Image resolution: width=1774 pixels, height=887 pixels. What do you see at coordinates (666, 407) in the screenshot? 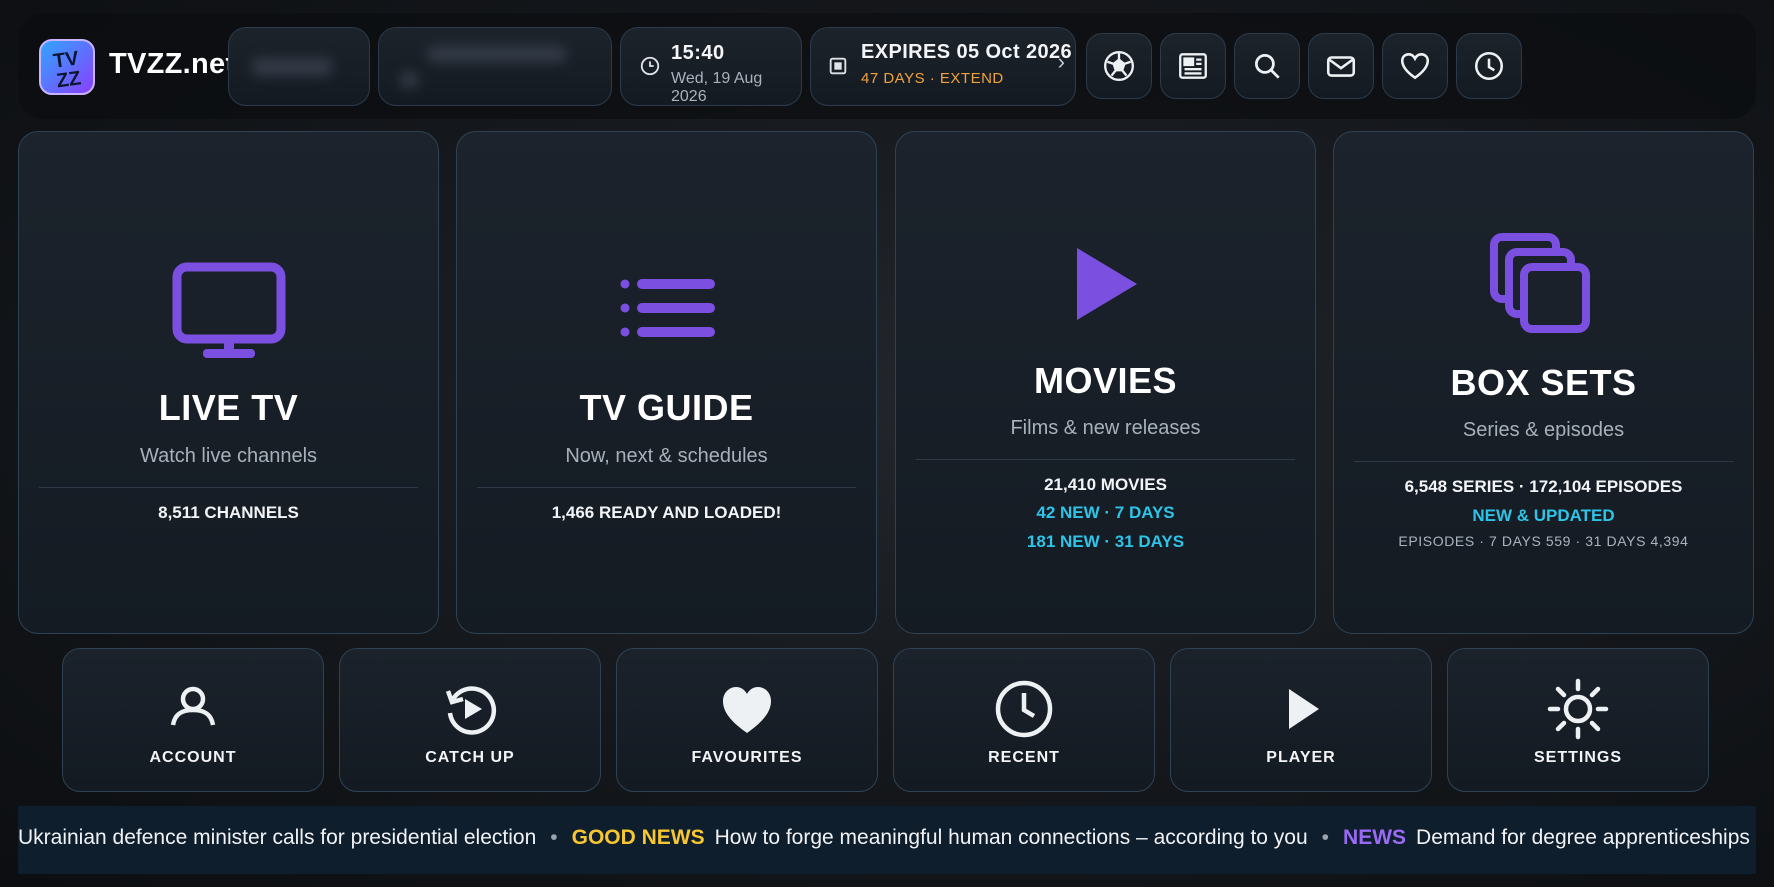
I see `card-title: TV GUIDE` at bounding box center [666, 407].